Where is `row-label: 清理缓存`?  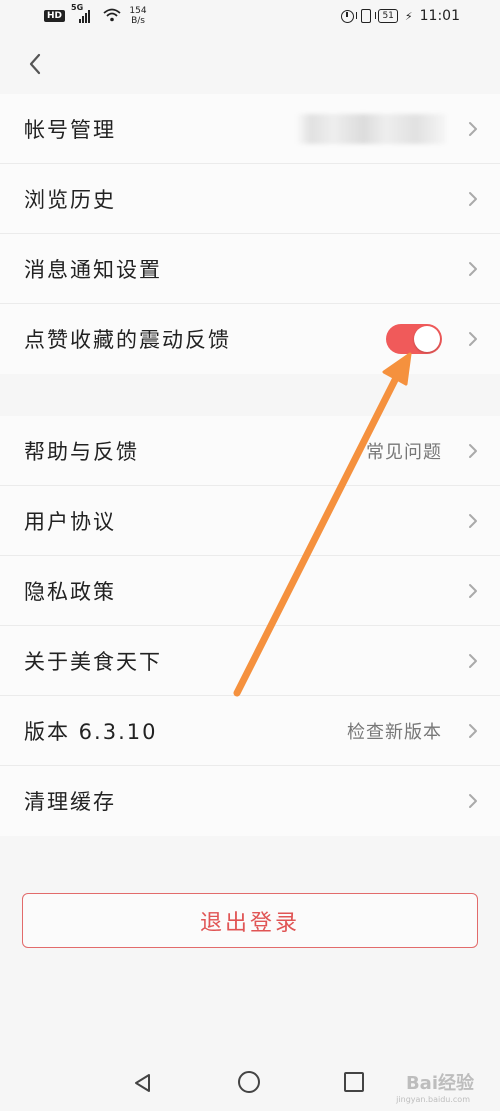
row-label: 清理缓存 is located at coordinates (70, 802).